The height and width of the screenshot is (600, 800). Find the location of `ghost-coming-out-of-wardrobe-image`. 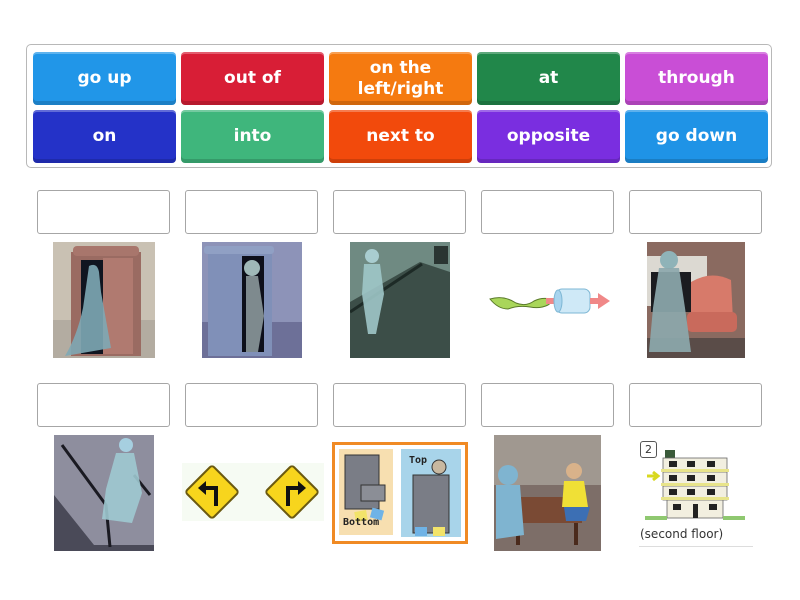

ghost-coming-out-of-wardrobe-image is located at coordinates (252, 300).